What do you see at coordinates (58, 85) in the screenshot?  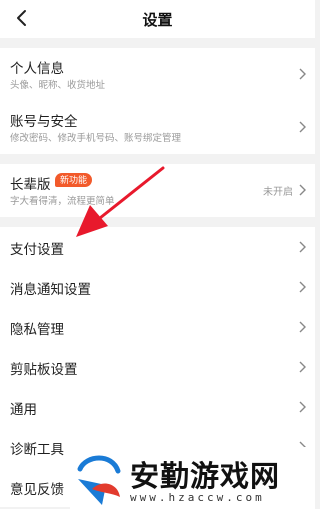 I see `settings-item-subtitle: 头像、昵称、收货地址` at bounding box center [58, 85].